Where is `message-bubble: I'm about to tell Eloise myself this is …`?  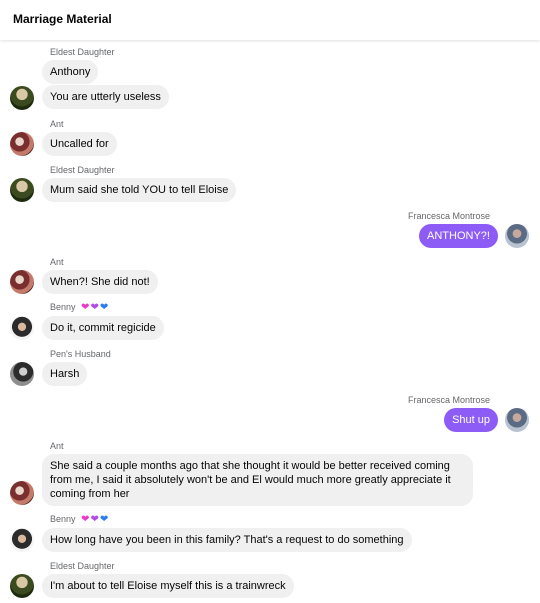 message-bubble: I'm about to tell Eloise myself this is … is located at coordinates (168, 586).